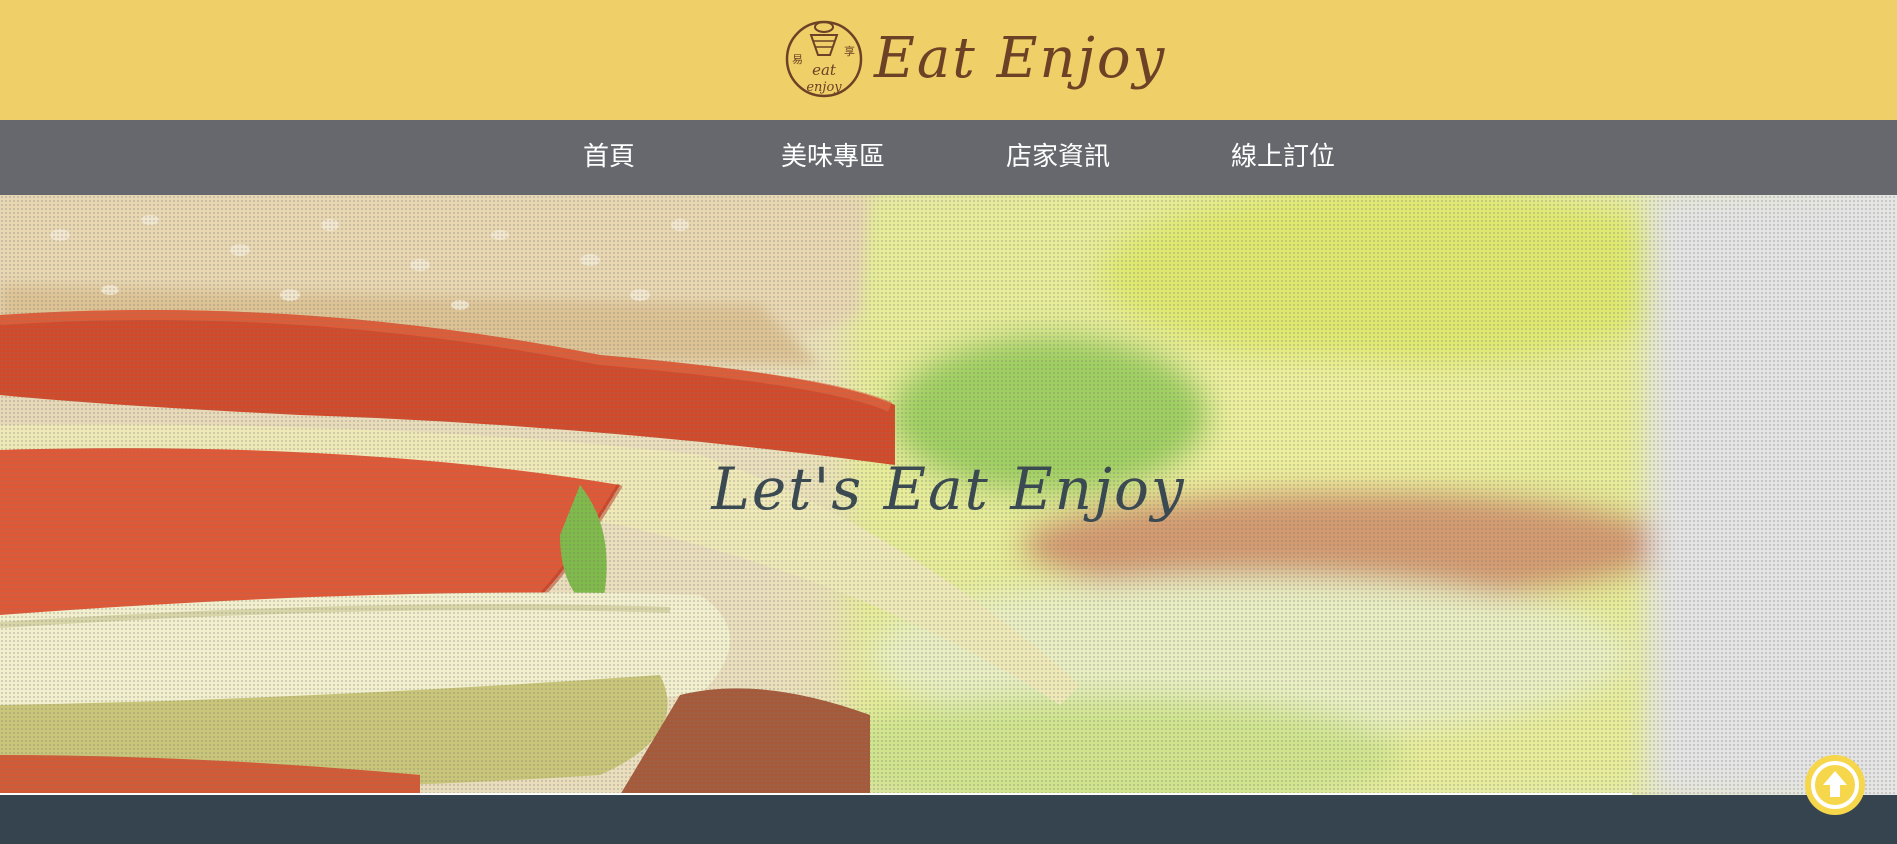  I want to click on back-to-top-button, so click(1835, 785).